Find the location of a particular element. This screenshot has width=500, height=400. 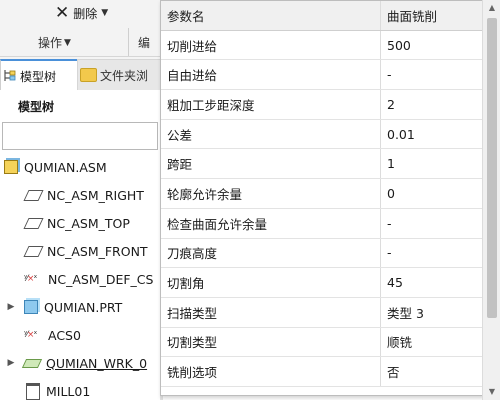

delete-icon: ✕ is located at coordinates (62, 12).